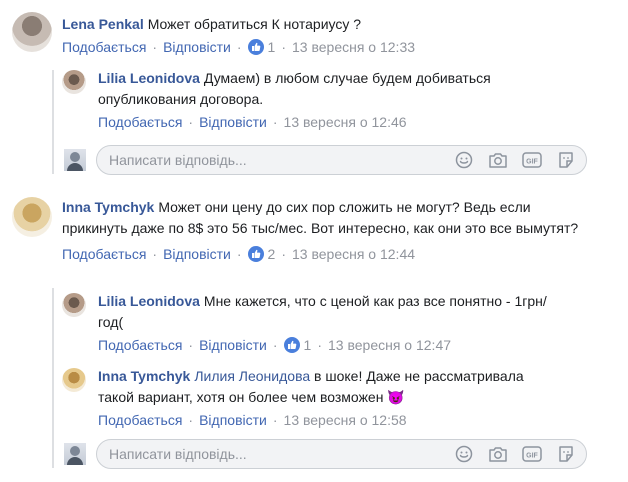 Image resolution: width=628 pixels, height=482 pixels. I want to click on mention-link: Лилия Леонидова, so click(252, 376).